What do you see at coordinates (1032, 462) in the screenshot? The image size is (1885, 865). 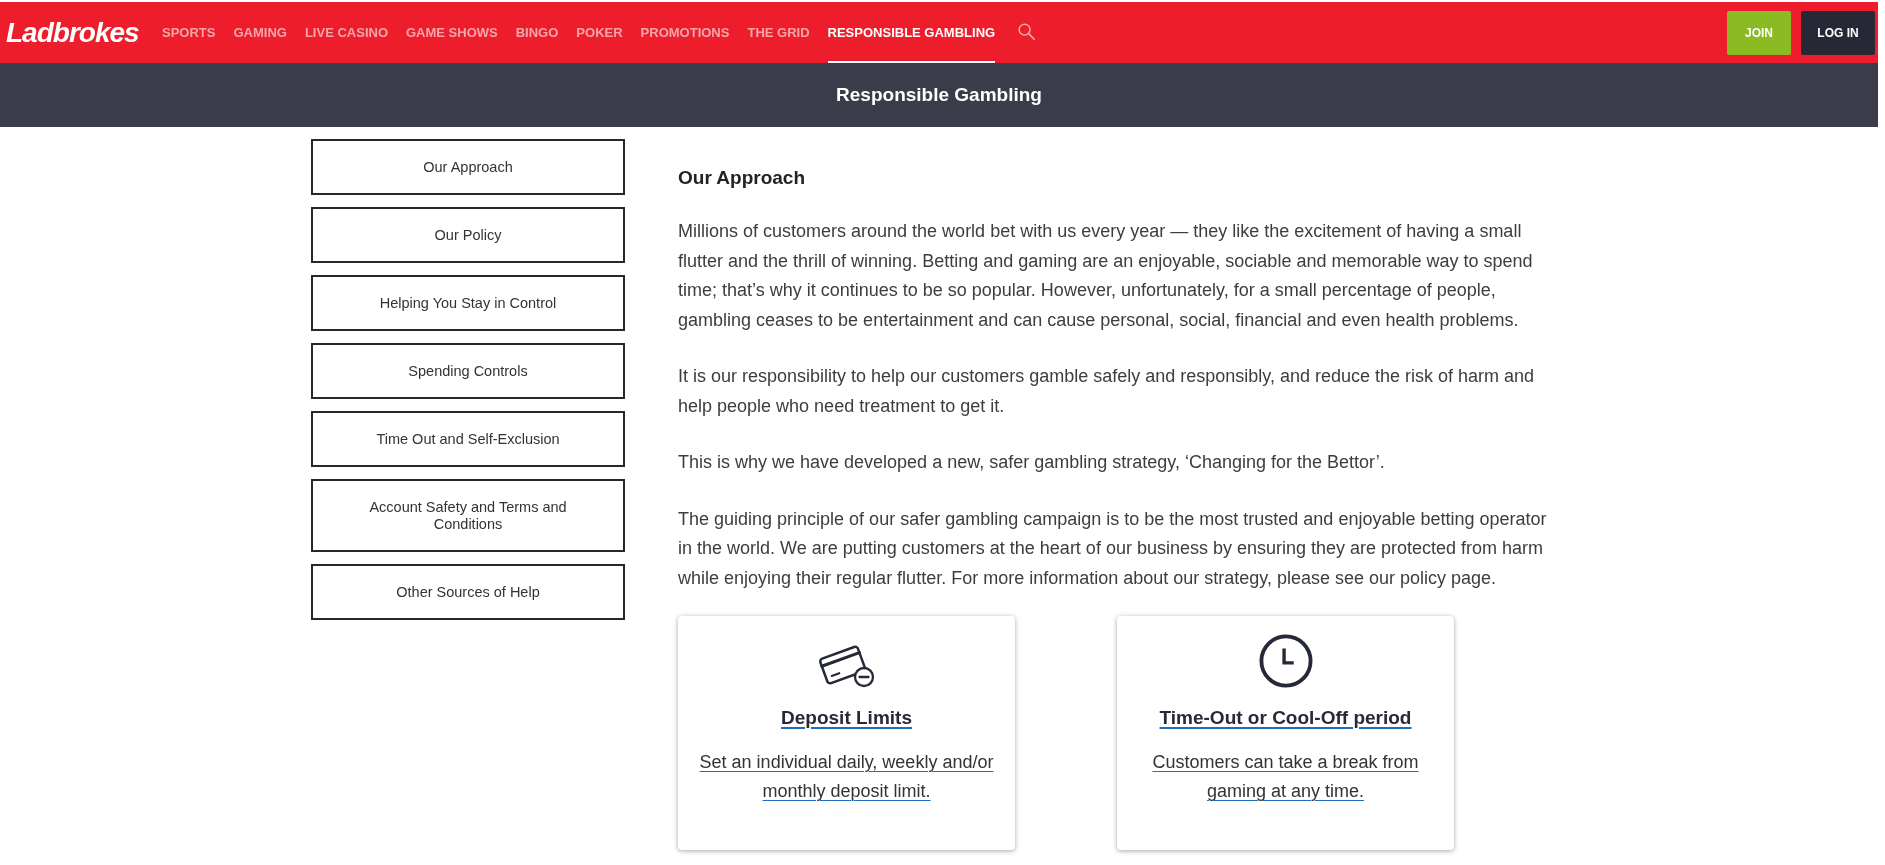 I see `body-paragraph: This is why we have developed a new, safer gambling strategy, ‘Changing for the Bettor’.` at bounding box center [1032, 462].